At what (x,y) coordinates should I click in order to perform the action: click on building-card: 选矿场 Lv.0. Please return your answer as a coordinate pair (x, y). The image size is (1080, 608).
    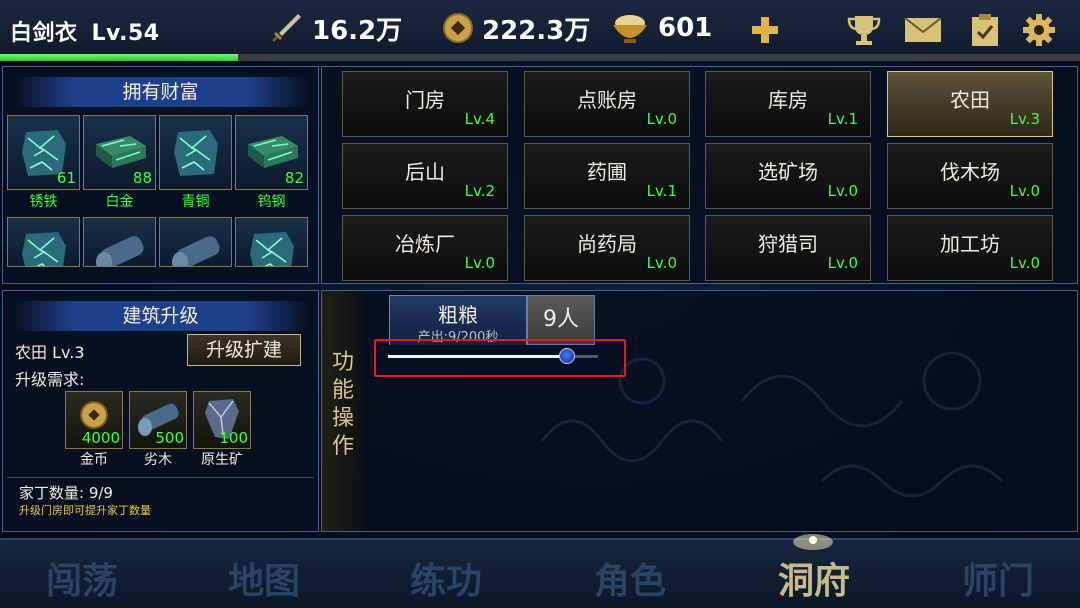
    Looking at the image, I should click on (788, 176).